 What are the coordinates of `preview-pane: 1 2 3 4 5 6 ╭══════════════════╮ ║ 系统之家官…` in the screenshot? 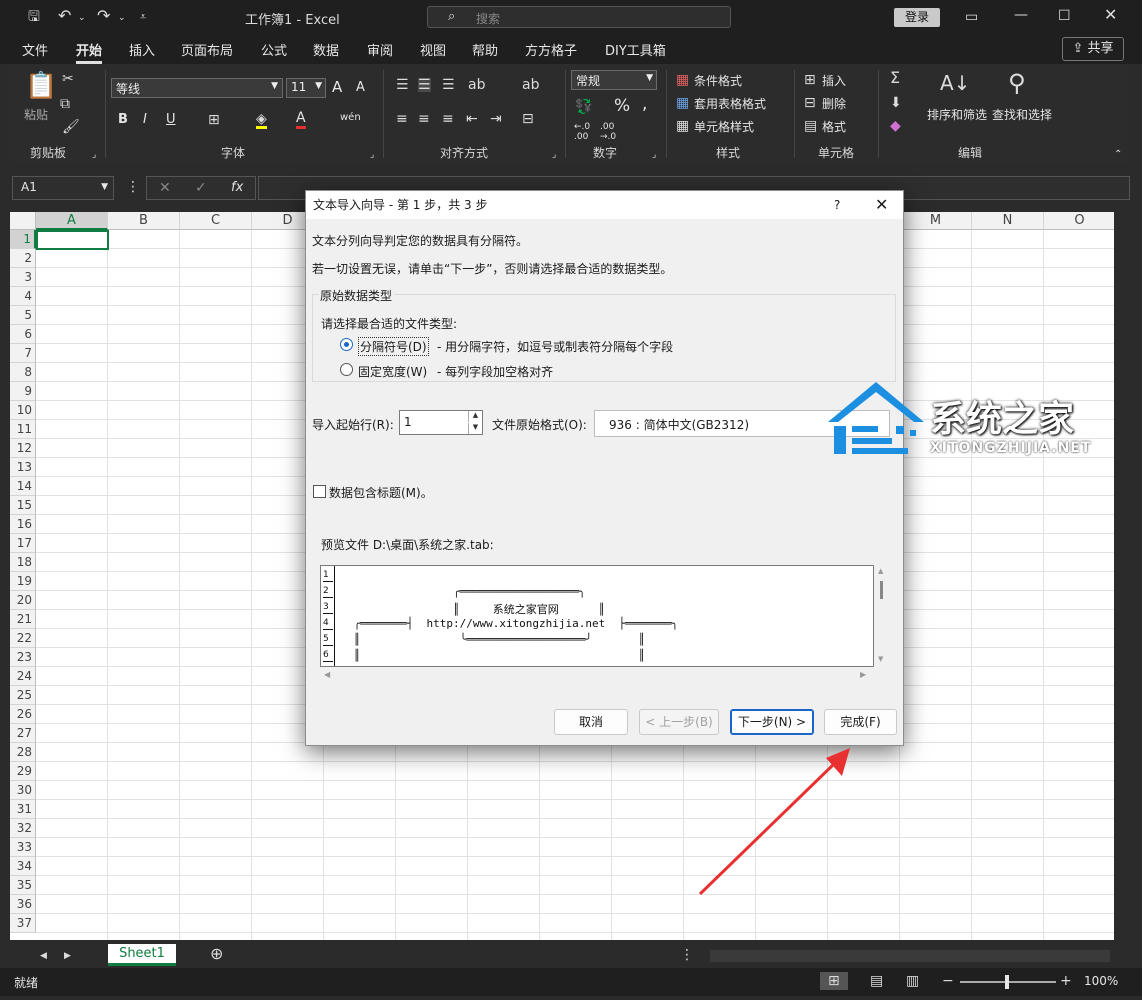 It's located at (597, 616).